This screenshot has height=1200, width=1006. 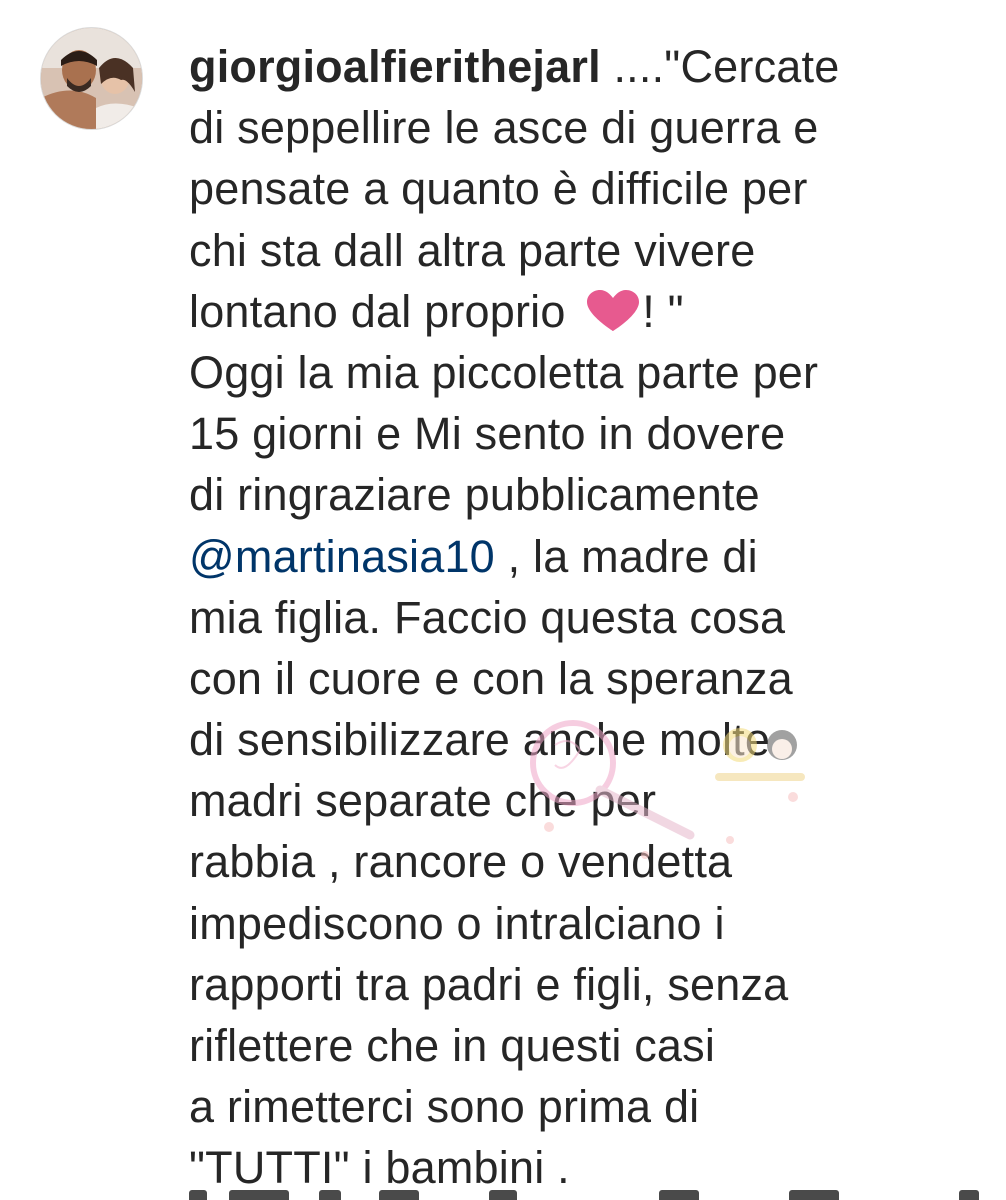 What do you see at coordinates (474, 495) in the screenshot?
I see `comment-line: di ringraziare pubblicamente` at bounding box center [474, 495].